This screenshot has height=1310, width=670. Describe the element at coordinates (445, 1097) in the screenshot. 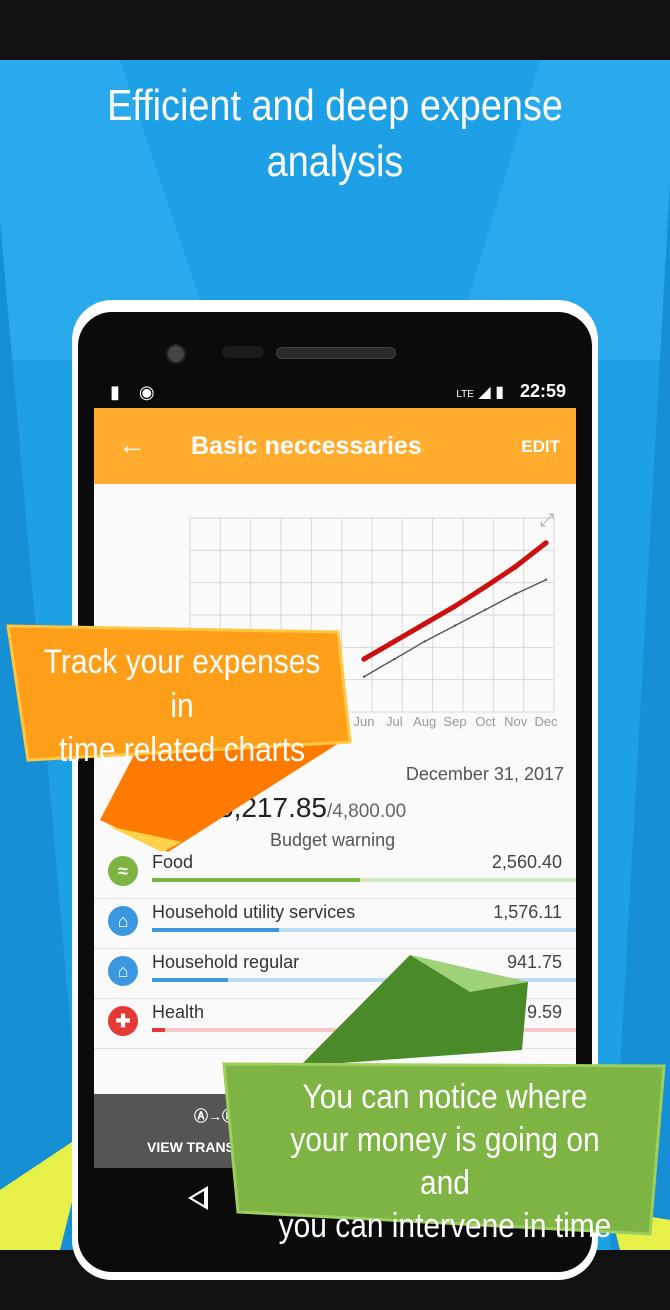

I see `green-banner-line-1: You can notice where` at that location.